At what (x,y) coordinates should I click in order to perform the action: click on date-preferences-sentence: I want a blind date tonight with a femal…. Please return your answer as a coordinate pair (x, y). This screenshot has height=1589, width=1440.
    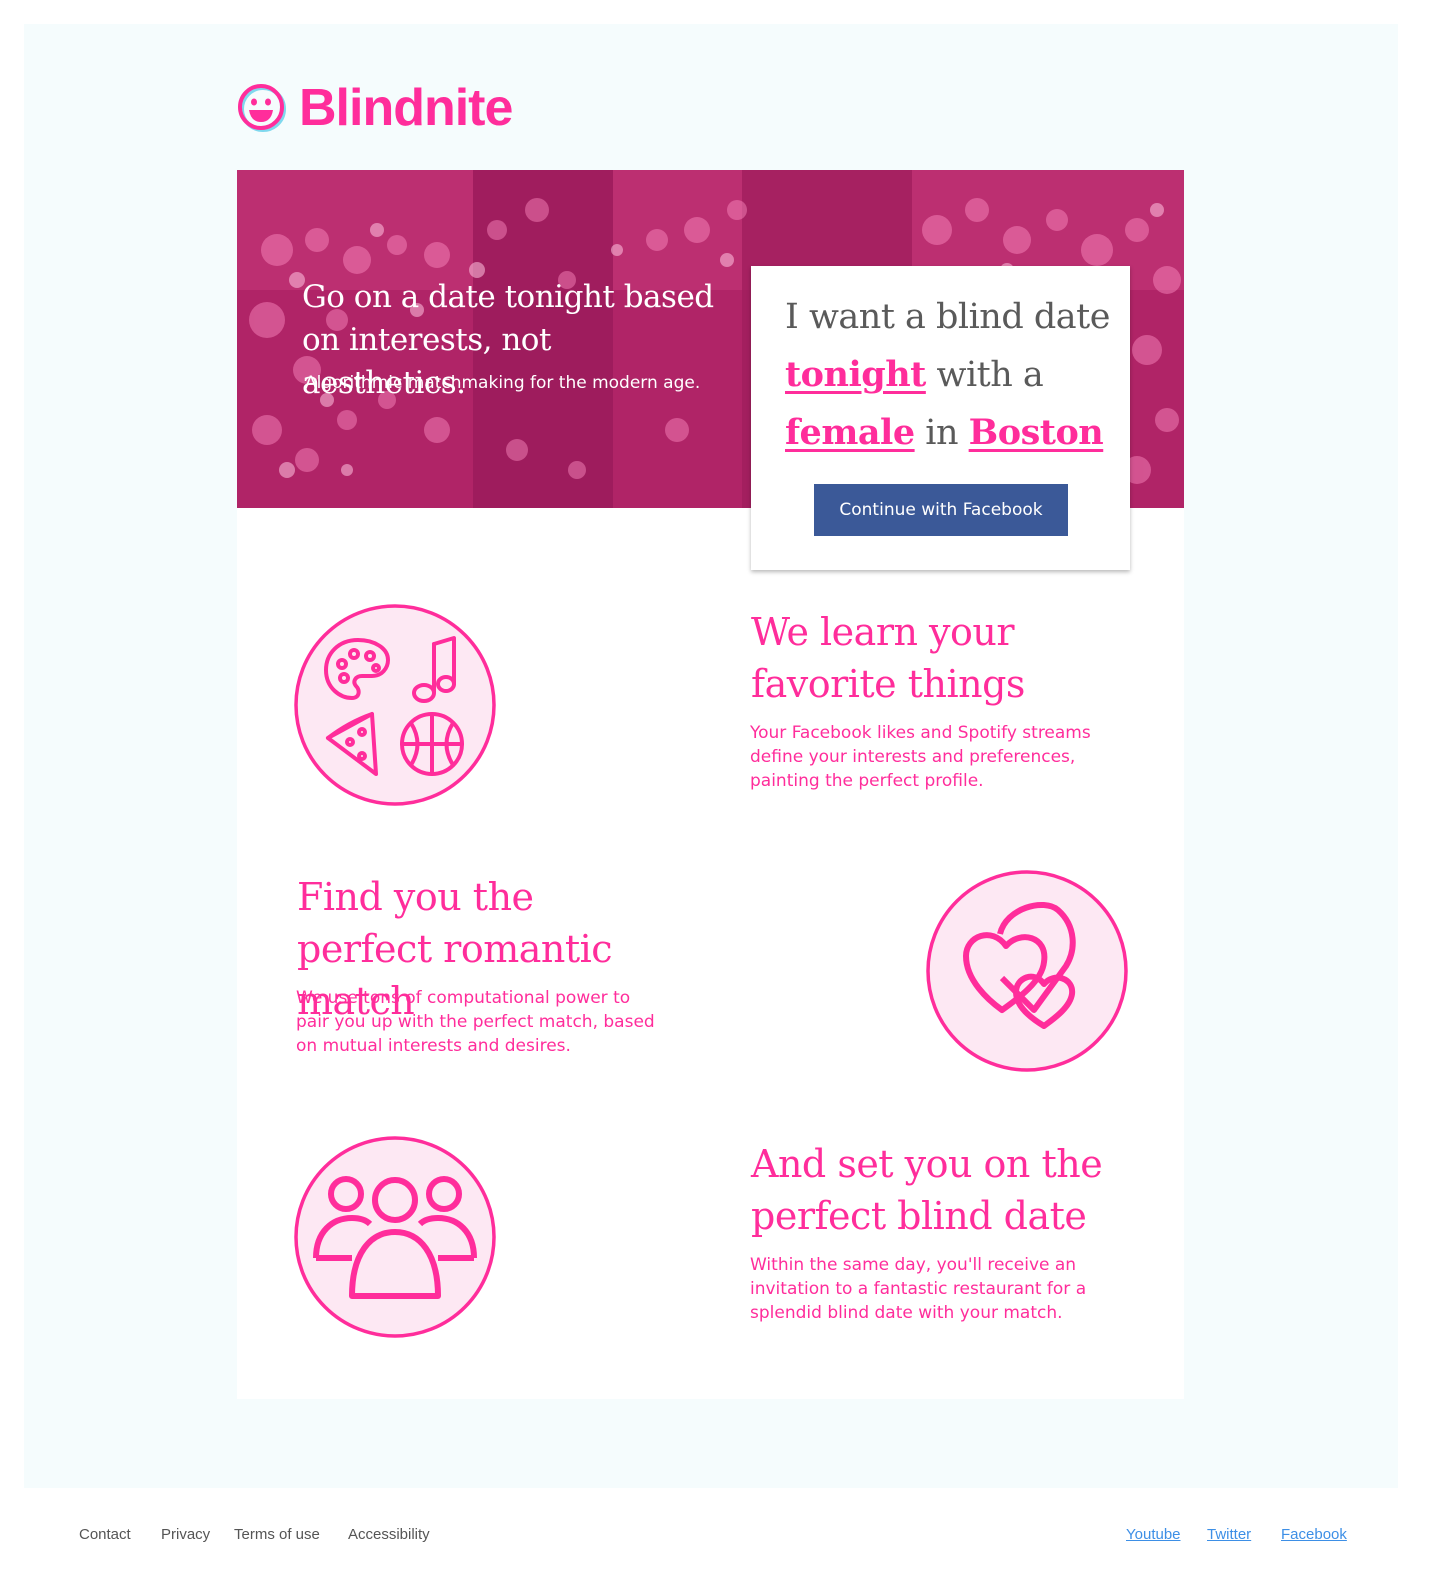
    Looking at the image, I should click on (950, 375).